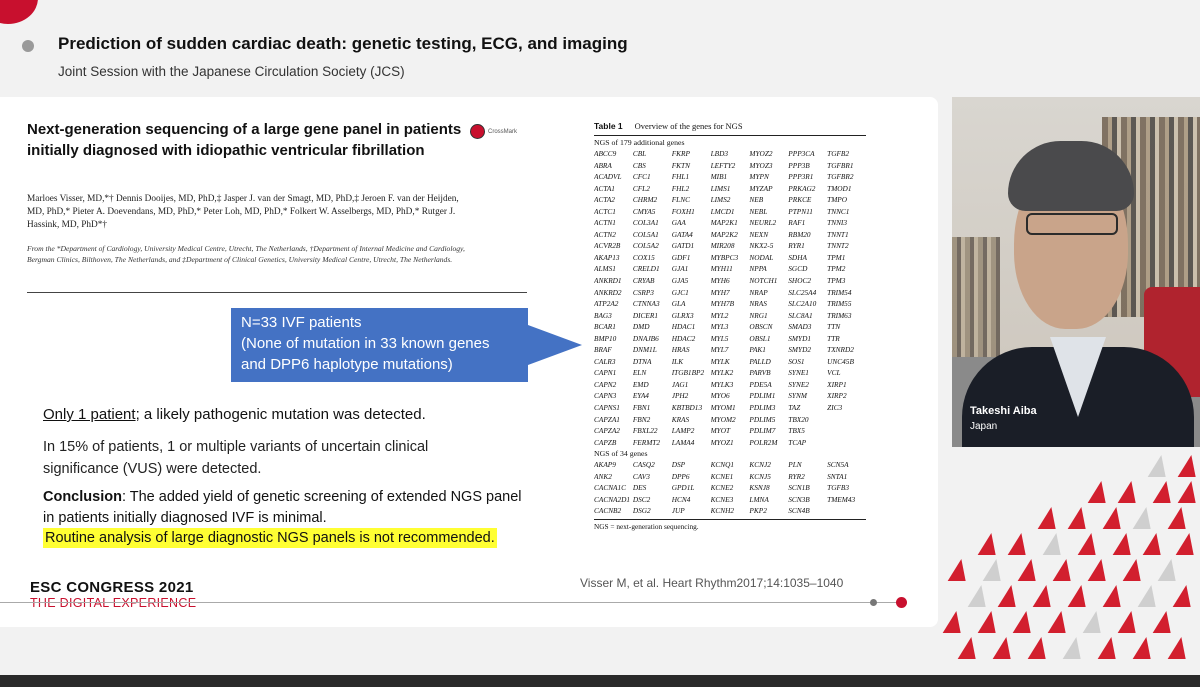  Describe the element at coordinates (721, 269) in the screenshot. I see `gene-cell: MYH11` at that location.